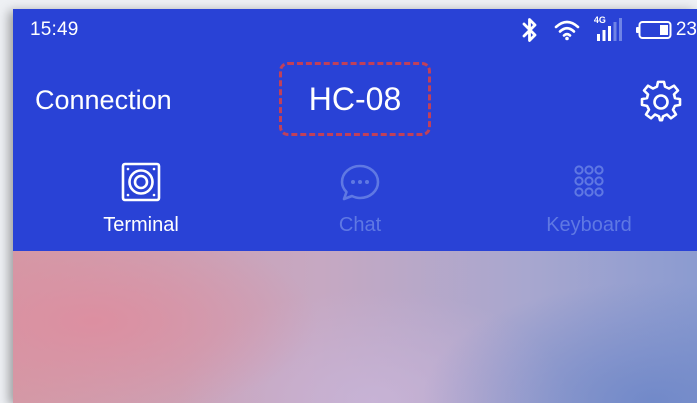 This screenshot has width=697, height=403. What do you see at coordinates (141, 225) in the screenshot?
I see `tab-terminal-label: Terminal` at bounding box center [141, 225].